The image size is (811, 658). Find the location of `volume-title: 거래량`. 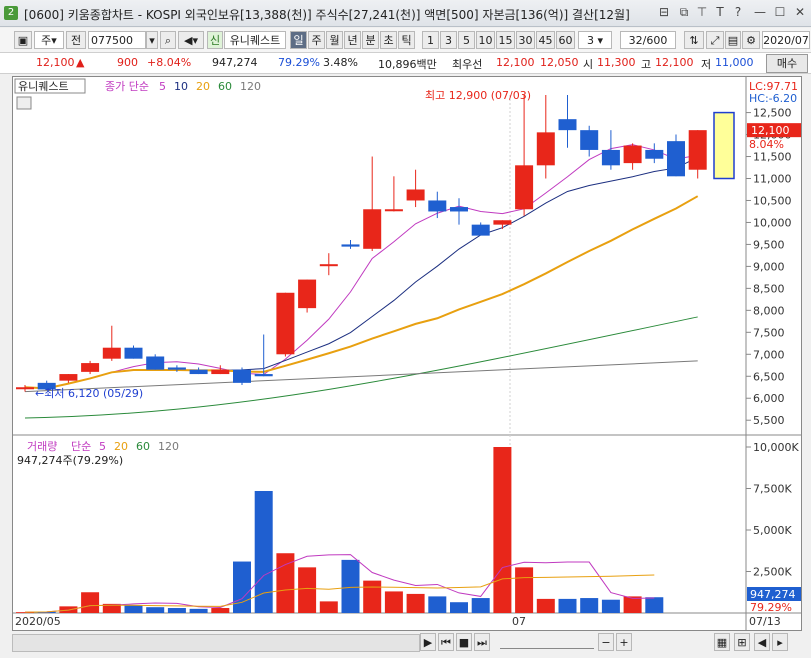

volume-title: 거래량 is located at coordinates (42, 446).